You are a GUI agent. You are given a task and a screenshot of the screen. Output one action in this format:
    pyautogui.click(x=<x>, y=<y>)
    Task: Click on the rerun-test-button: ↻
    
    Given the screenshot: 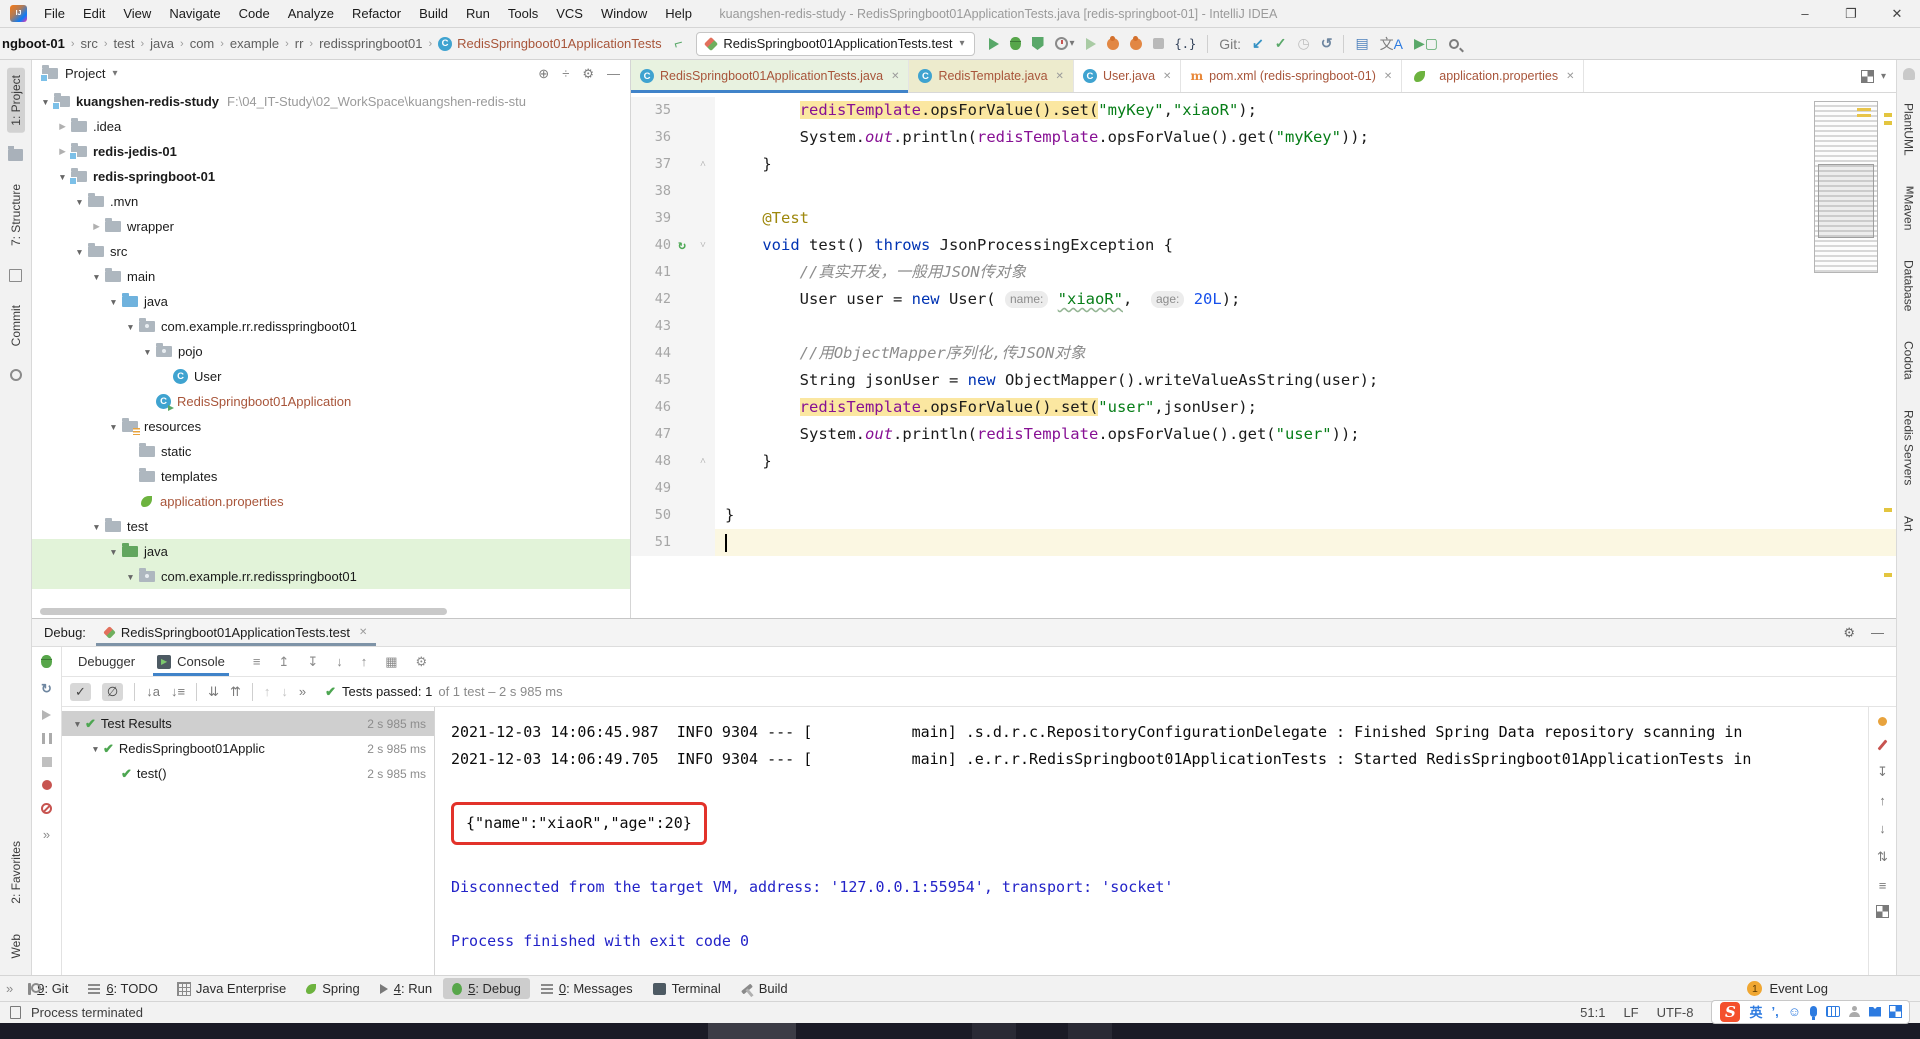 What is the action you would take?
    pyautogui.click(x=46, y=689)
    